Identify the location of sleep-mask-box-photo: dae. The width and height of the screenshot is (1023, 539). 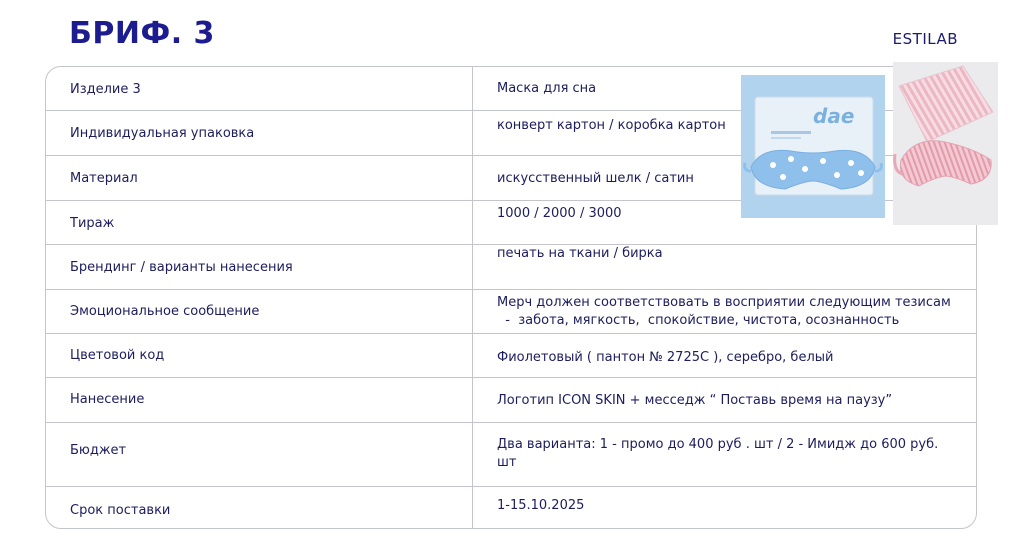
(813, 146).